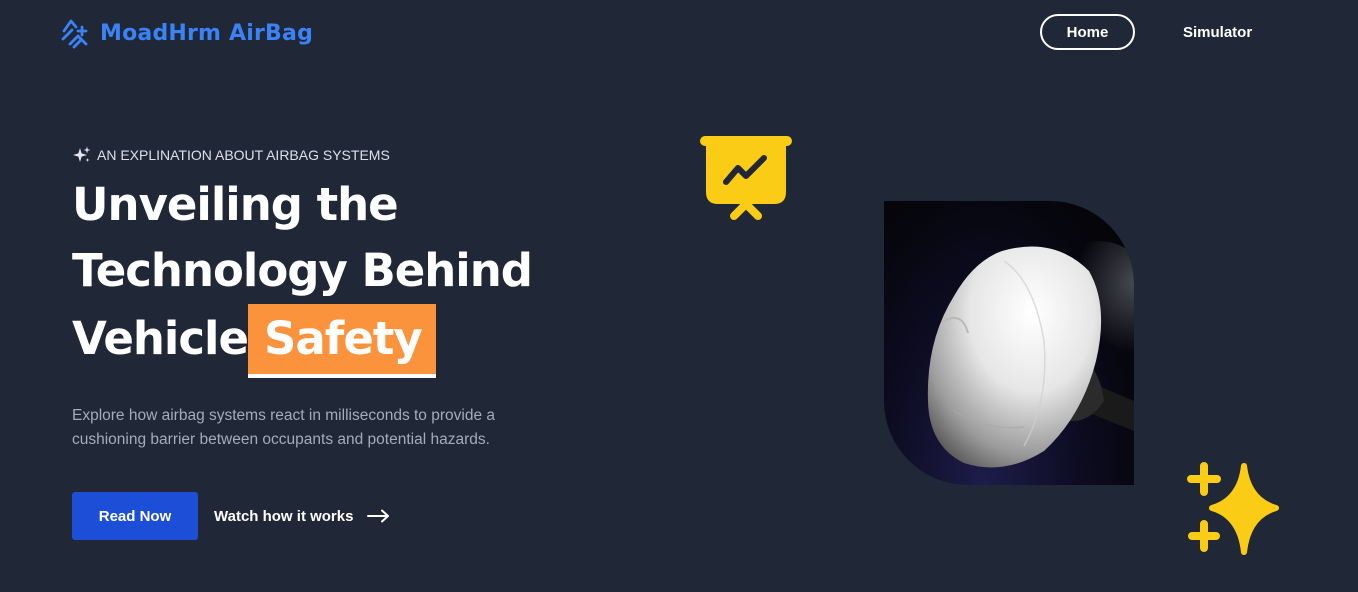 This screenshot has width=1358, height=592. What do you see at coordinates (135, 516) in the screenshot?
I see `read-now-button: Read Now` at bounding box center [135, 516].